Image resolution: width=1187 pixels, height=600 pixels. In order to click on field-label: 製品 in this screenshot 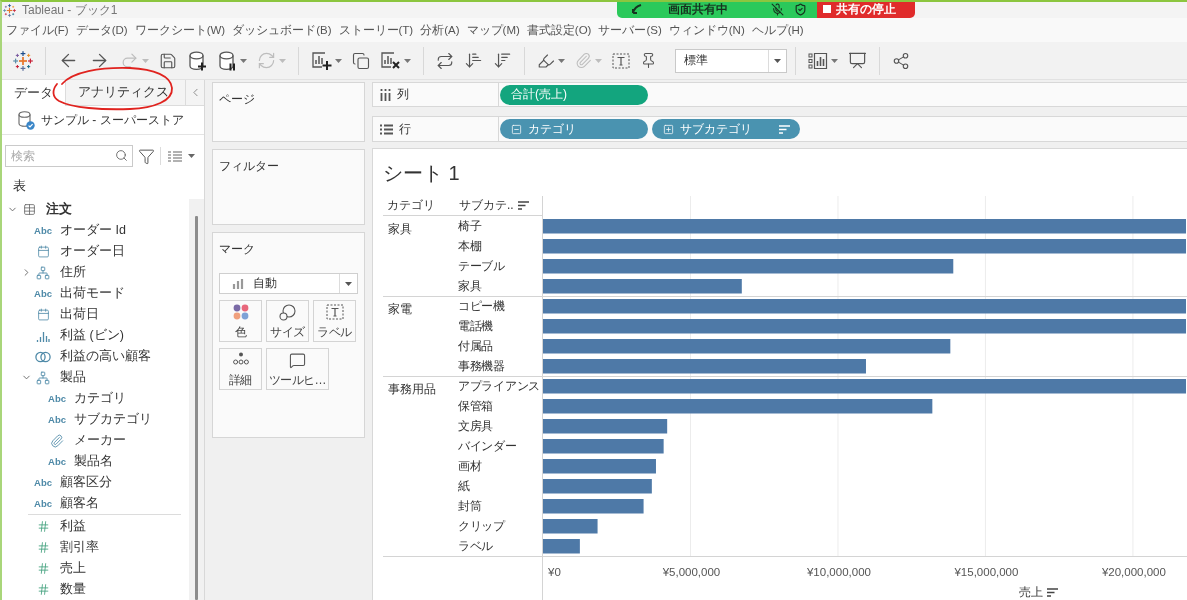, I will do `click(73, 377)`.